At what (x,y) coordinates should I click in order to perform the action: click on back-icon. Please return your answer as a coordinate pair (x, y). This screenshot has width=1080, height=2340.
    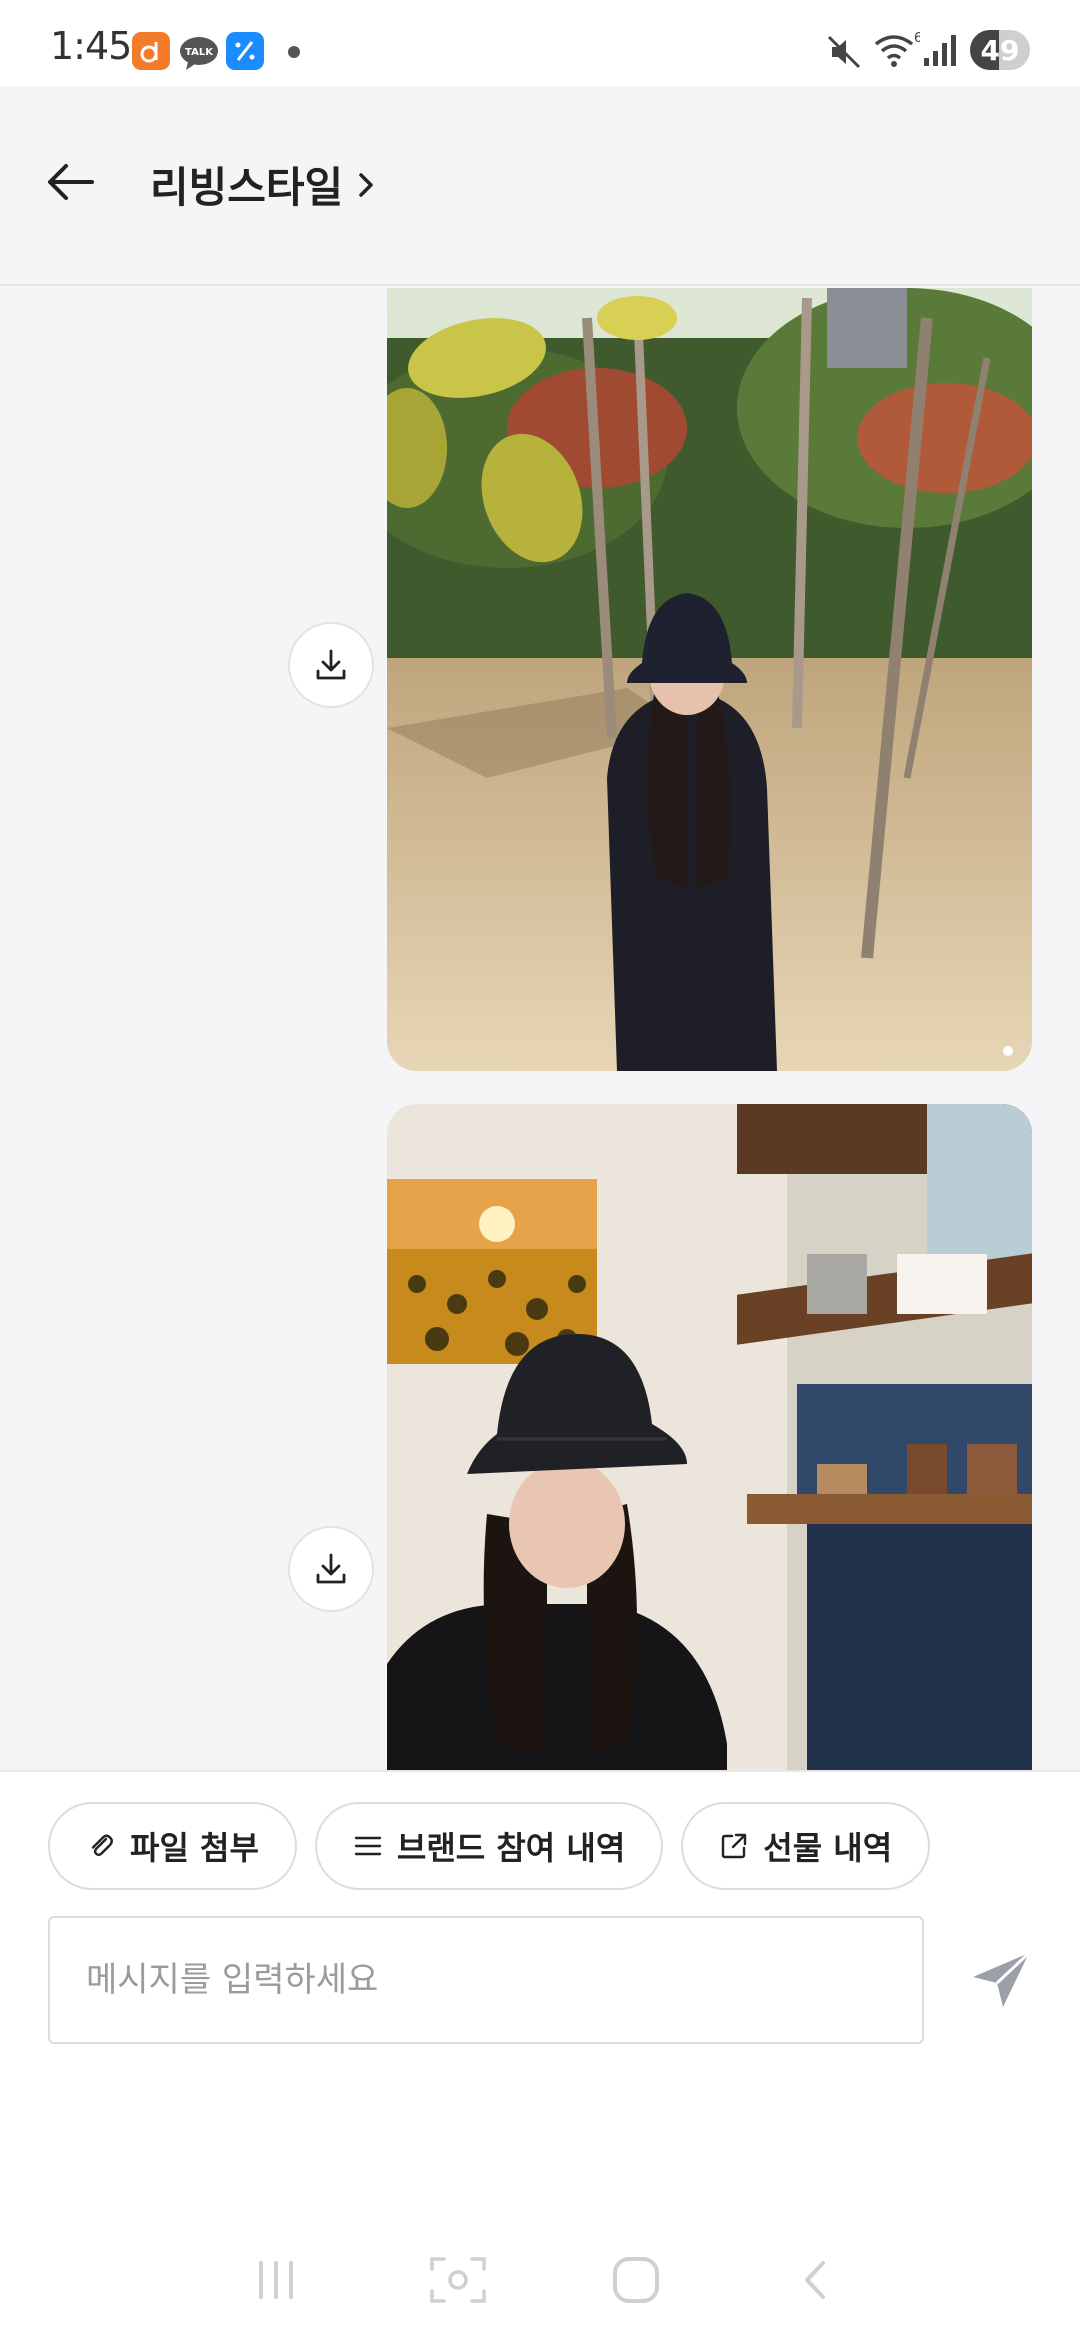
    Looking at the image, I should click on (815, 2280).